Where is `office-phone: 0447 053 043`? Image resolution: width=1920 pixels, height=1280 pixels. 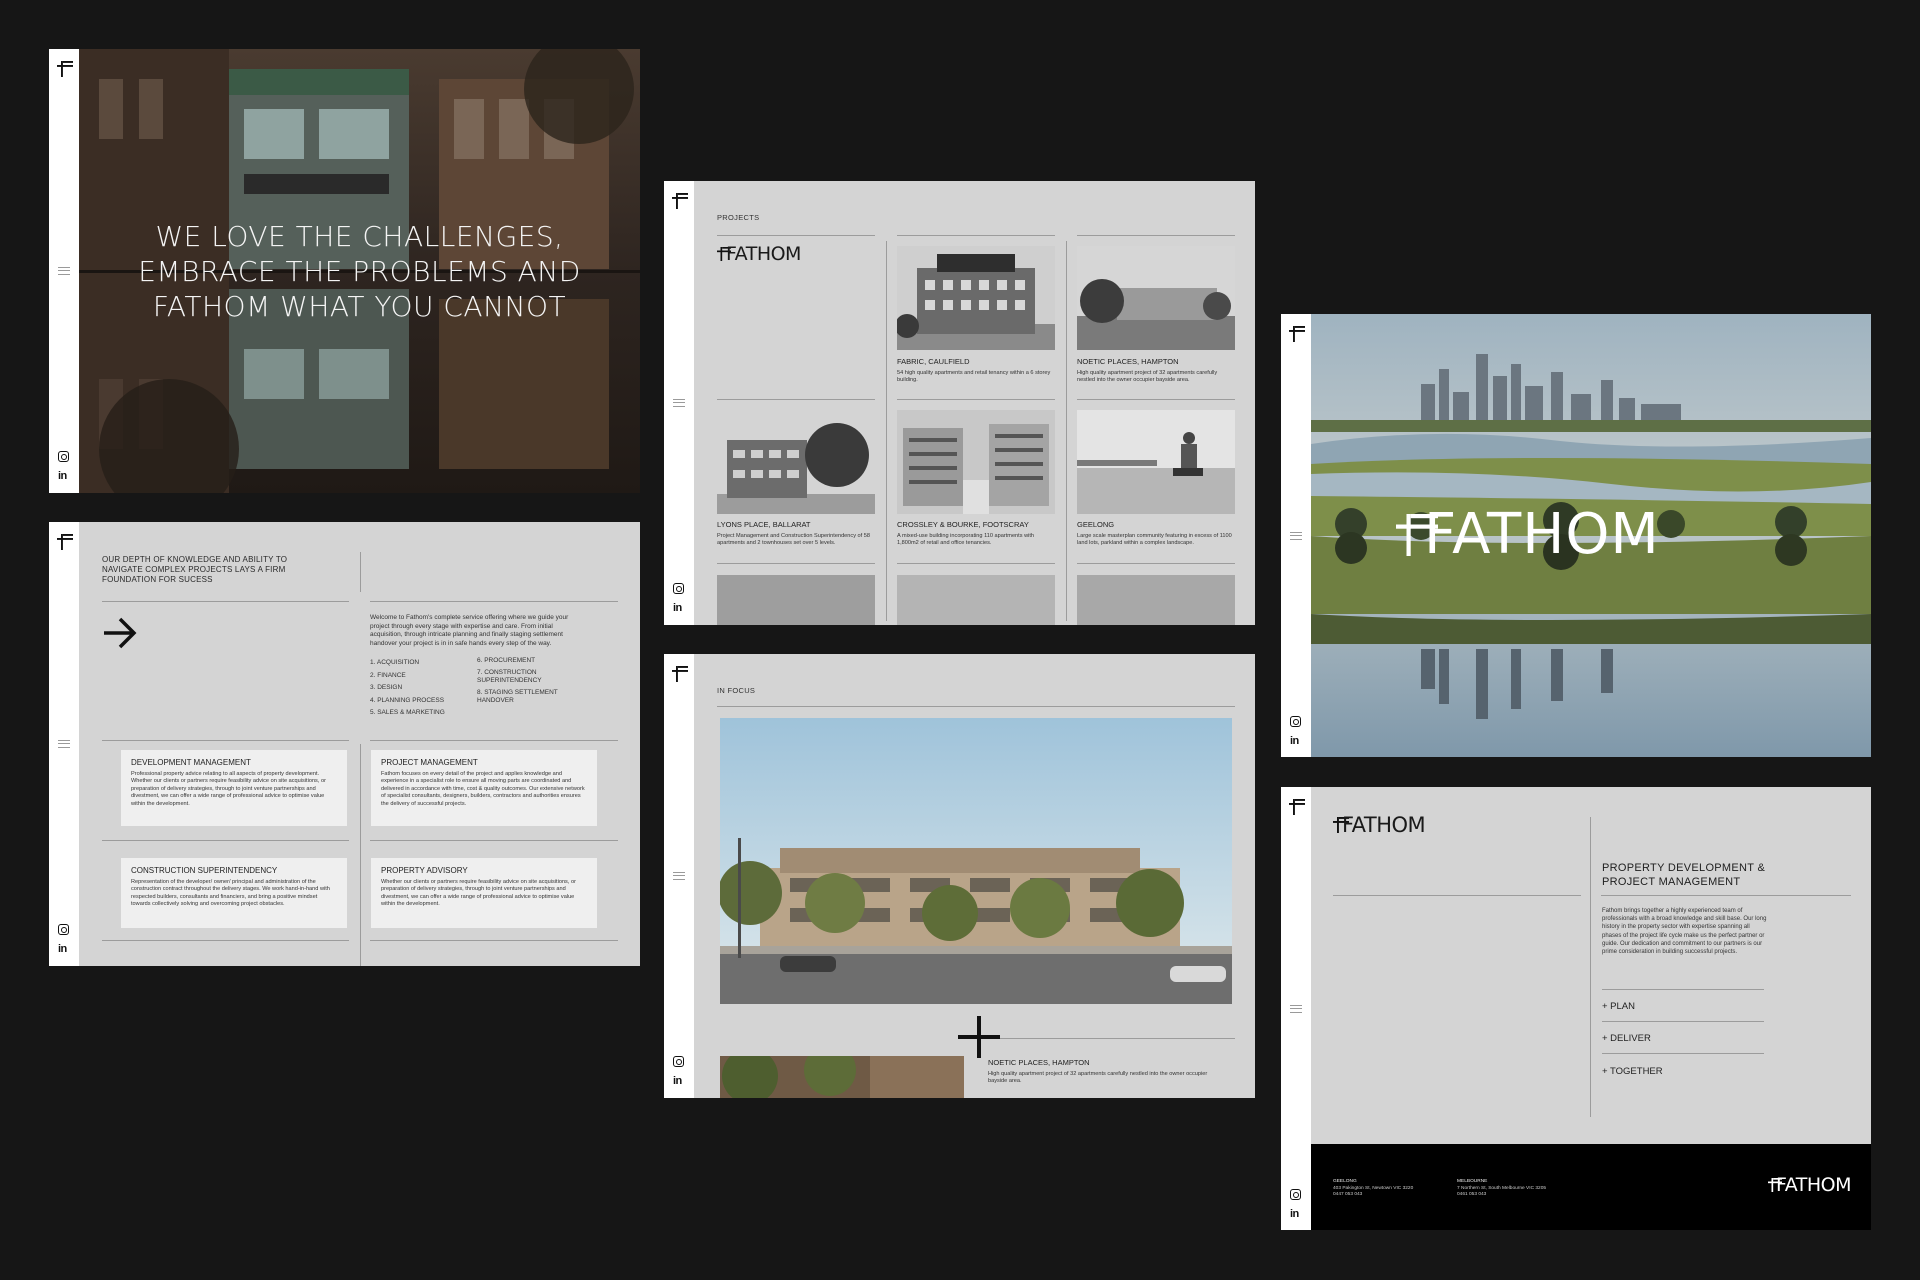 office-phone: 0447 053 043 is located at coordinates (1348, 1194).